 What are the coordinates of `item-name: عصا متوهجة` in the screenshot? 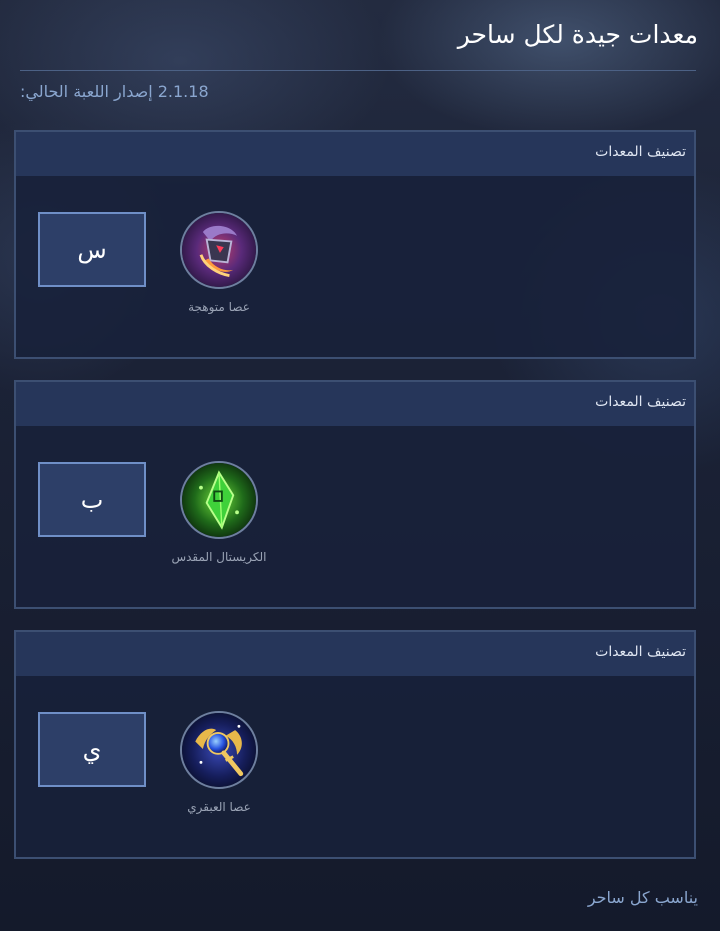 It's located at (219, 307).